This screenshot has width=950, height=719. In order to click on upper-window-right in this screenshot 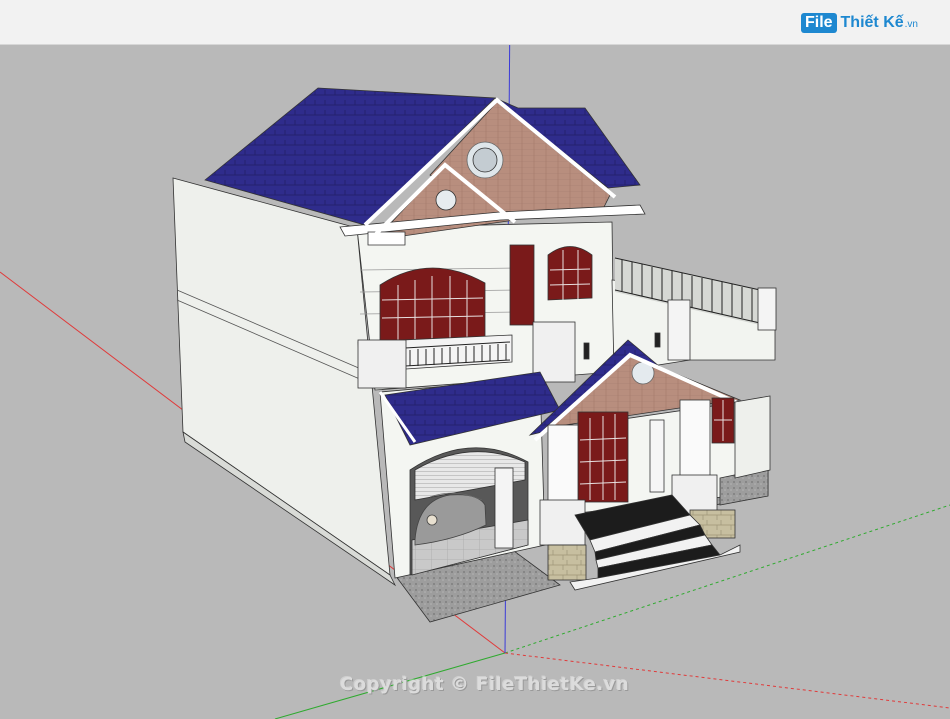, I will do `click(570, 273)`.